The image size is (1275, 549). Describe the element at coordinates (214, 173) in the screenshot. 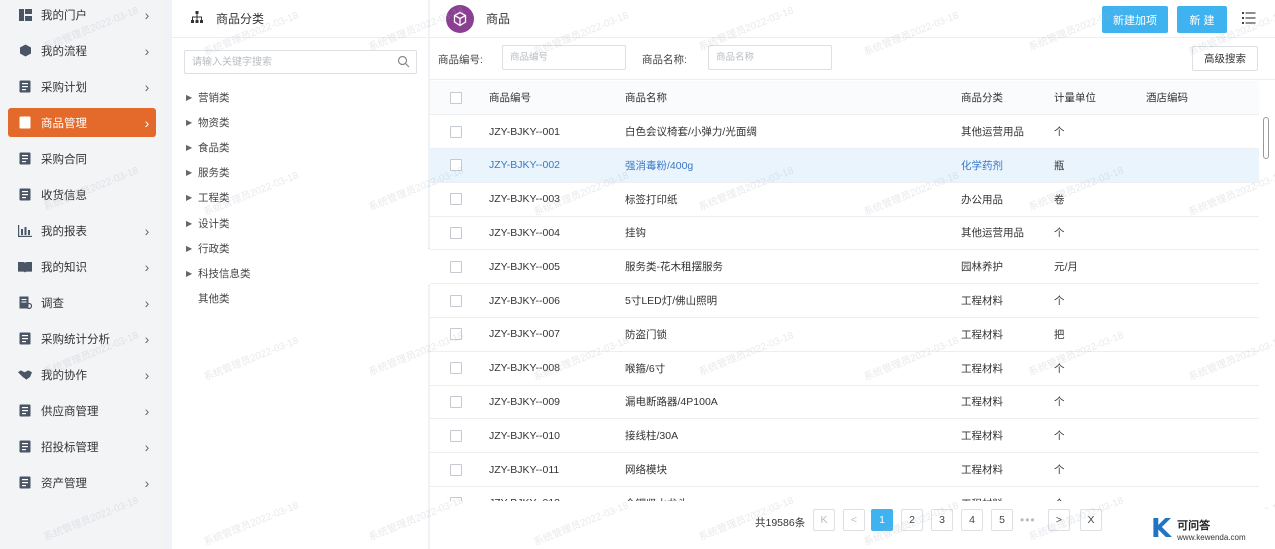

I see `tree-item-label: 服务类` at that location.